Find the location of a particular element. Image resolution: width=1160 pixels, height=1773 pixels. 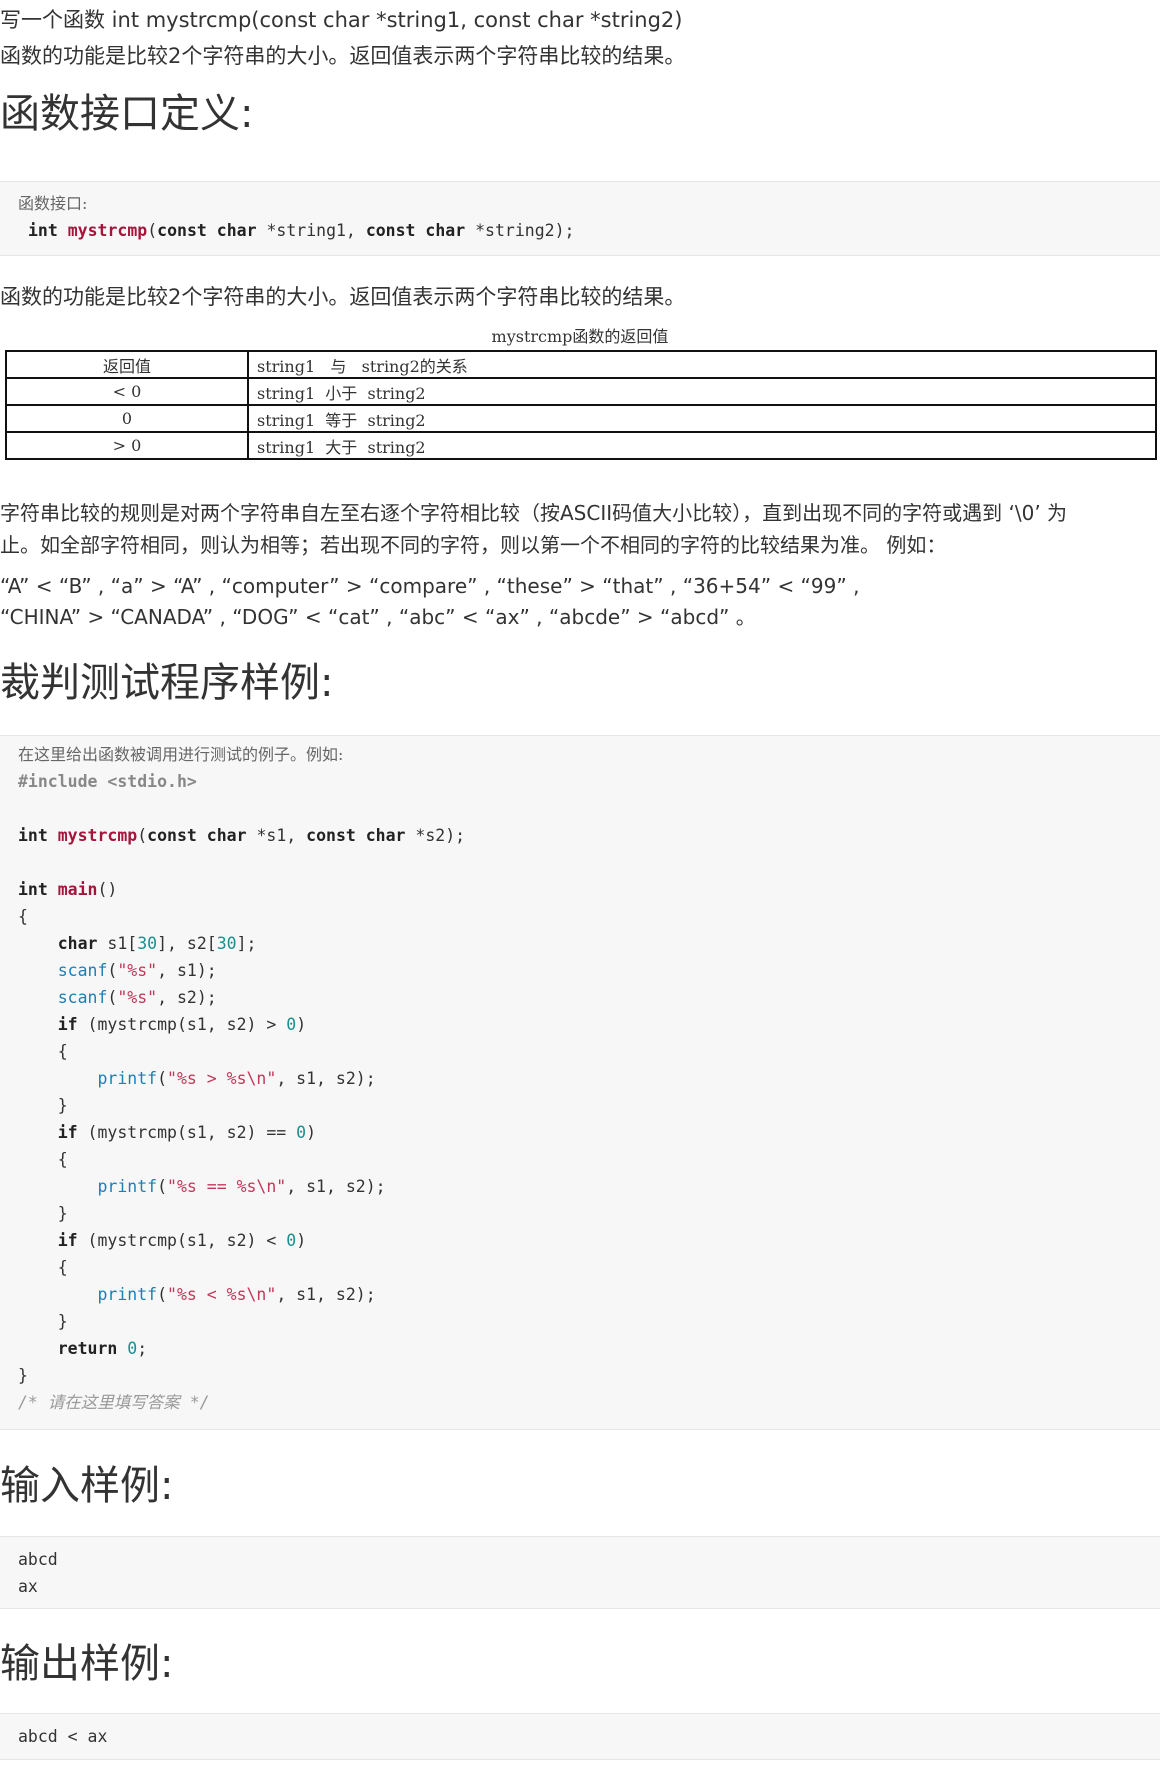

heading-judge-program: 裁判测试程序样例: is located at coordinates (167, 683).